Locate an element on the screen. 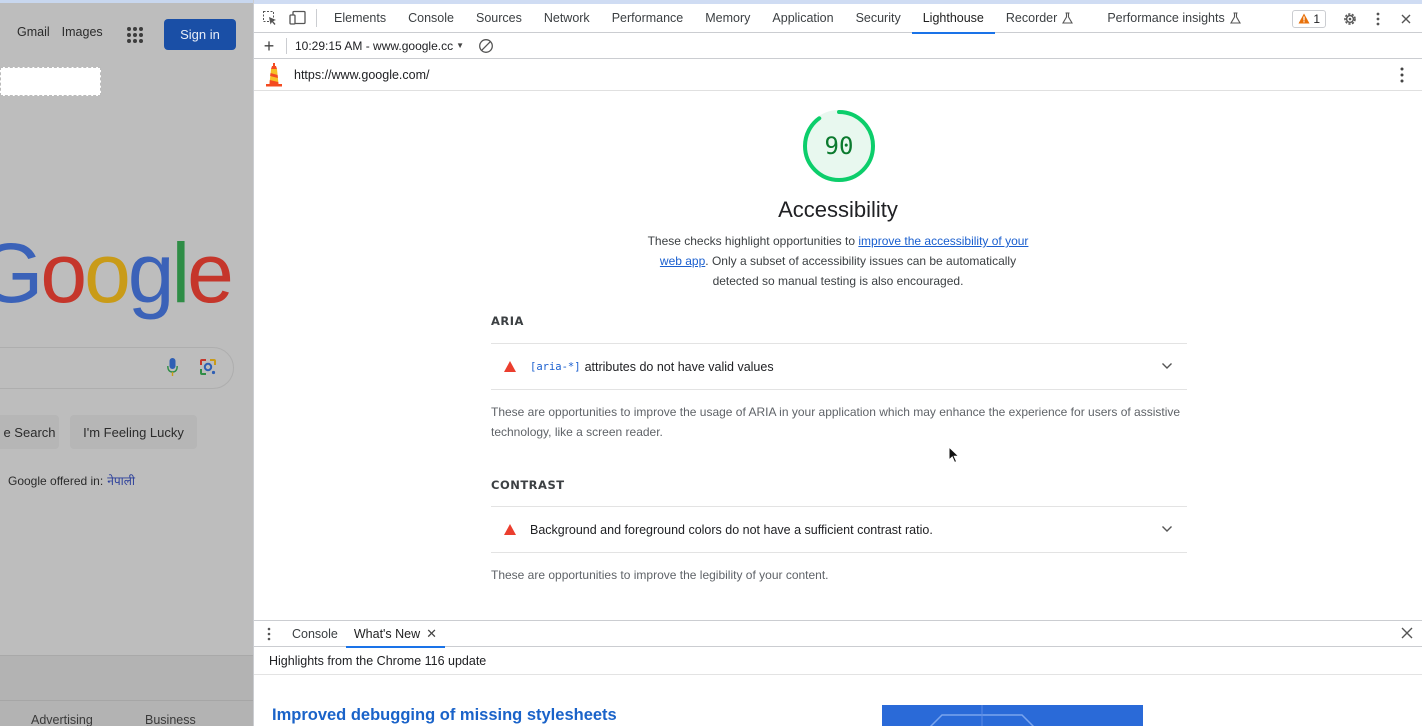 The image size is (1422, 726). report-selector: 10:29:15 AM - www.google.cc ▼ is located at coordinates (379, 46).